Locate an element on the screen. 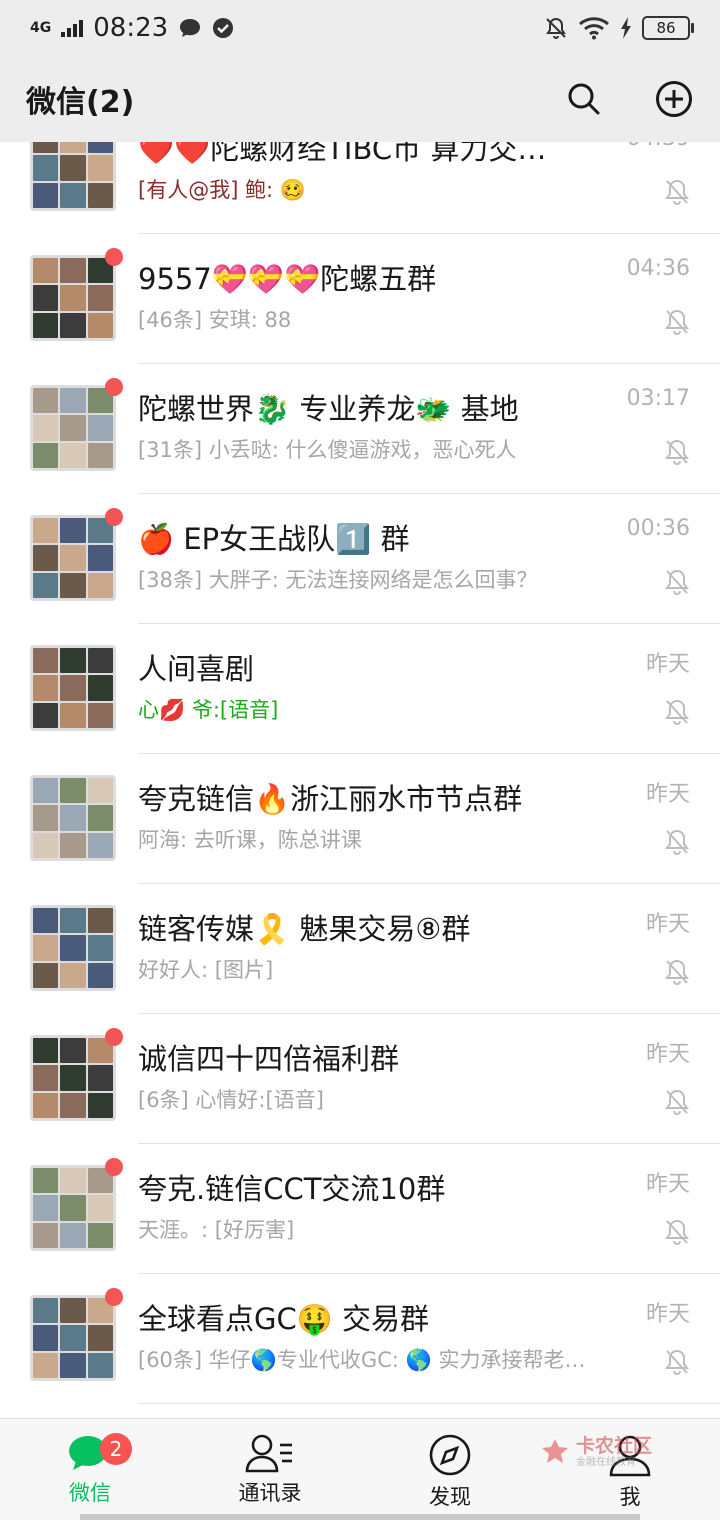 The height and width of the screenshot is (1520, 720). tab-contacts: 通讯录 is located at coordinates (270, 1469).